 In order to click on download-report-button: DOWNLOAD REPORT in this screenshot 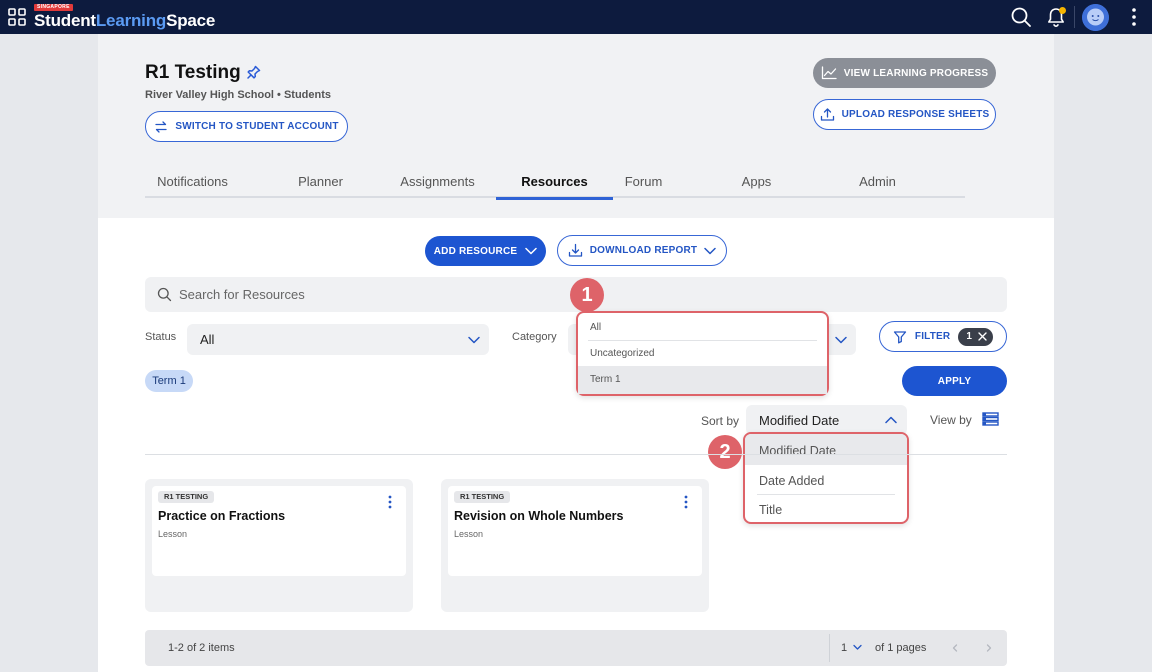, I will do `click(642, 250)`.